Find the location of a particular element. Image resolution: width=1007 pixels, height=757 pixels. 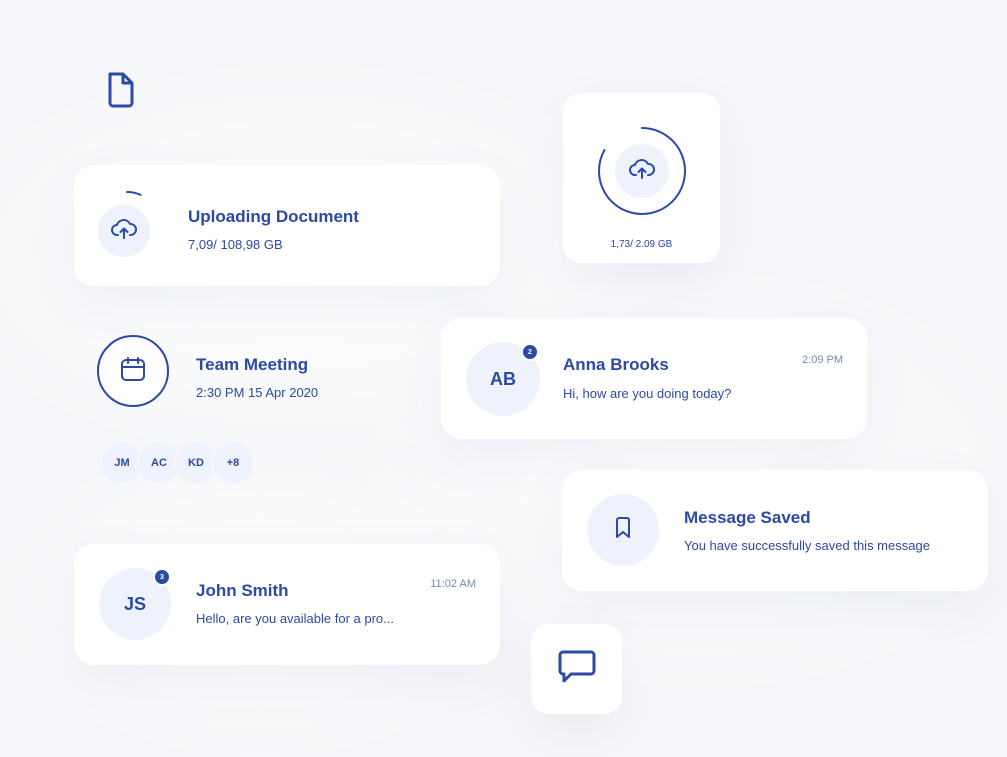

bookmark-icon is located at coordinates (623, 530).